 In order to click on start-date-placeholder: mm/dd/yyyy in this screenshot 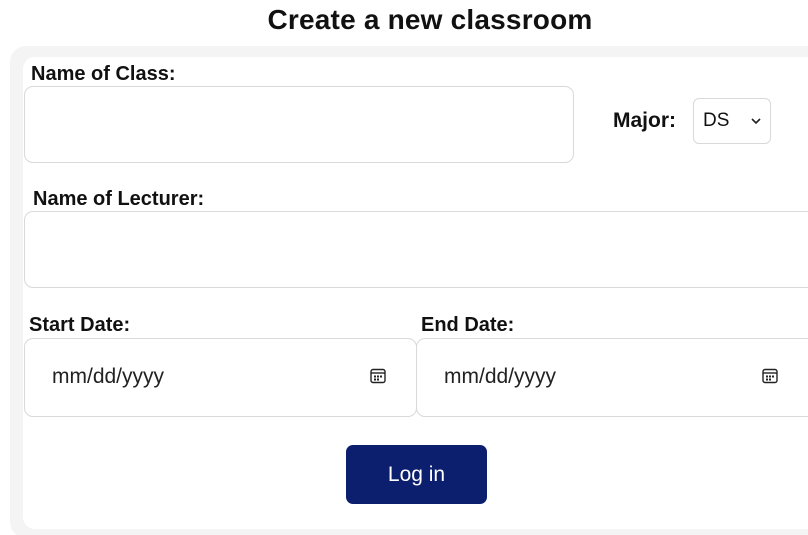, I will do `click(108, 376)`.